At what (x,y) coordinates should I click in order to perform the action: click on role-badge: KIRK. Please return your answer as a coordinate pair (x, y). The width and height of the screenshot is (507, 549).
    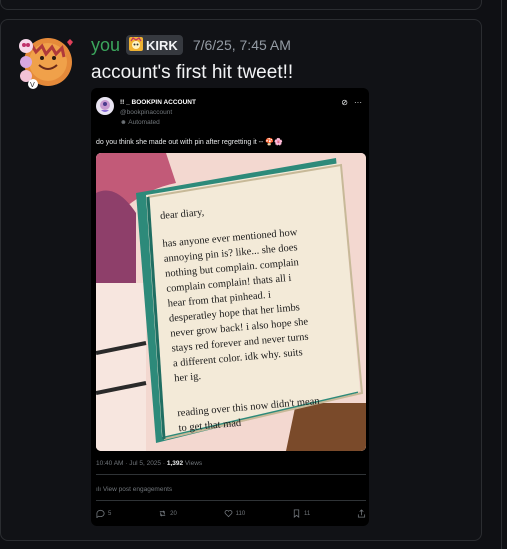
    Looking at the image, I should click on (154, 45).